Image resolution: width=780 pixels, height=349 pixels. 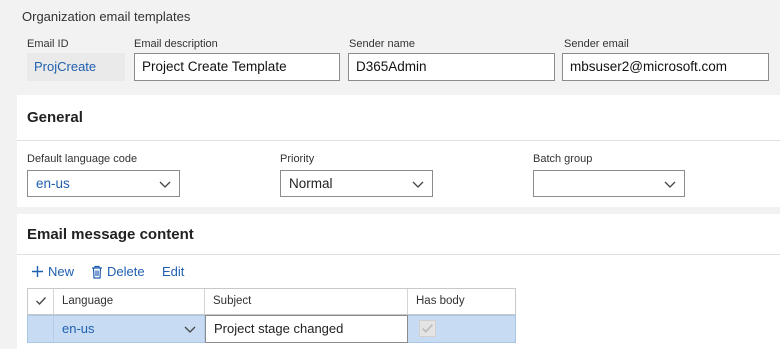 What do you see at coordinates (311, 183) in the screenshot?
I see `priority-value: Normal` at bounding box center [311, 183].